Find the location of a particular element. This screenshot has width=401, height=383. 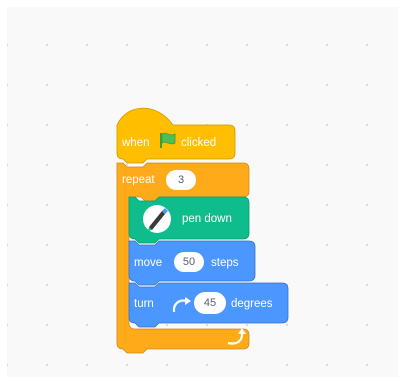

when-label: when is located at coordinates (136, 143).